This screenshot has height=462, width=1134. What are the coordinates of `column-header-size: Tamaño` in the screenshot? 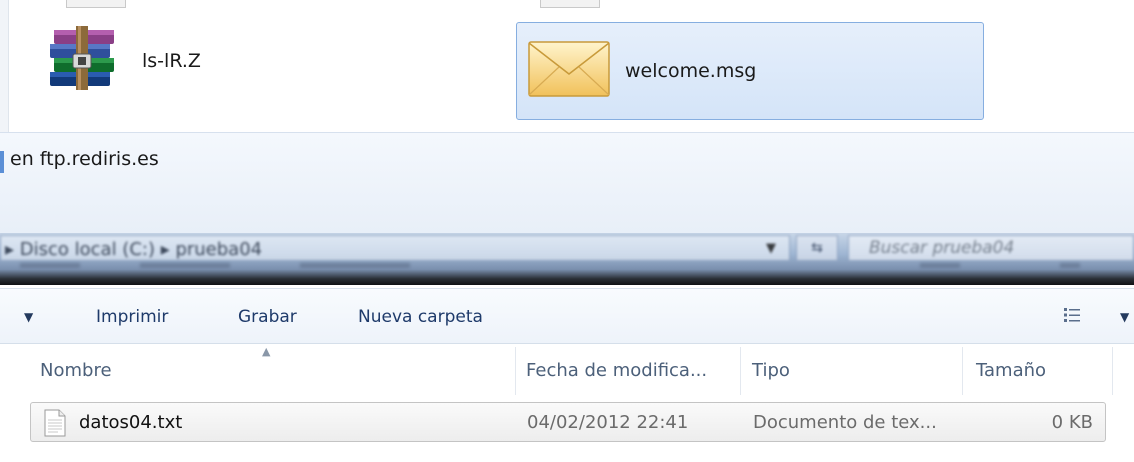 It's located at (1011, 371).